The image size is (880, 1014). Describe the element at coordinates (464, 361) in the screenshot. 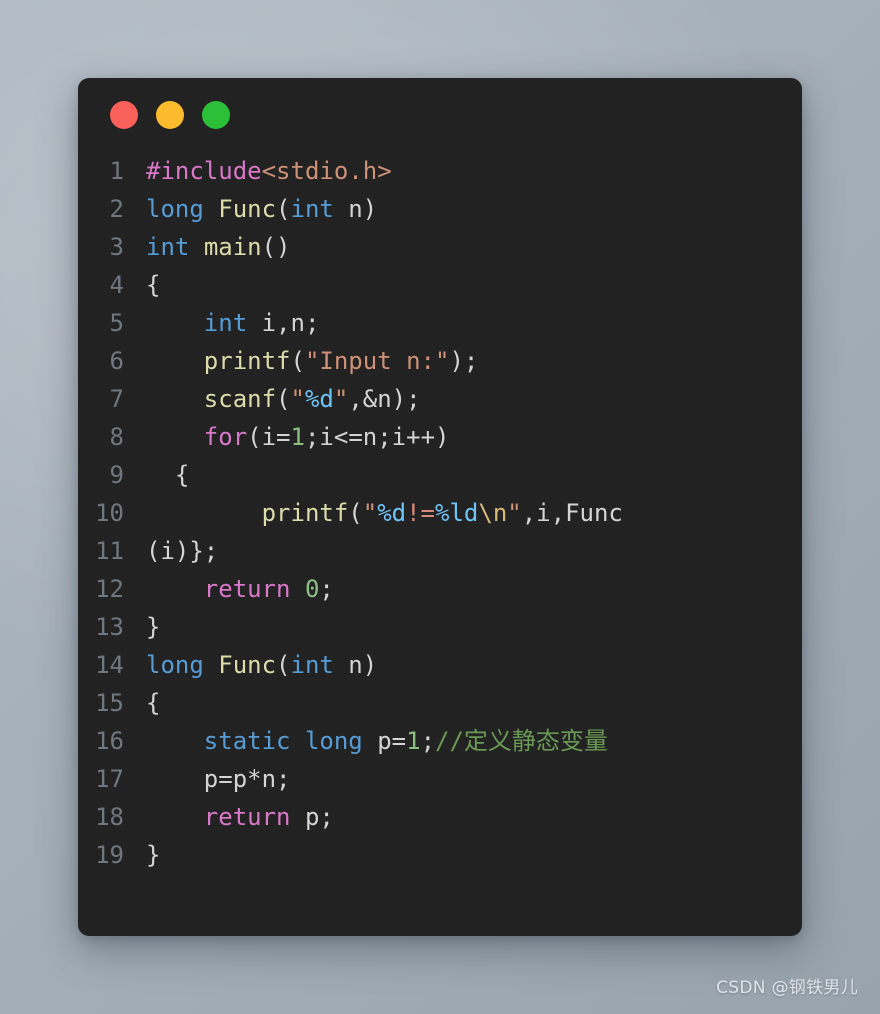

I see `token-punct: );` at that location.